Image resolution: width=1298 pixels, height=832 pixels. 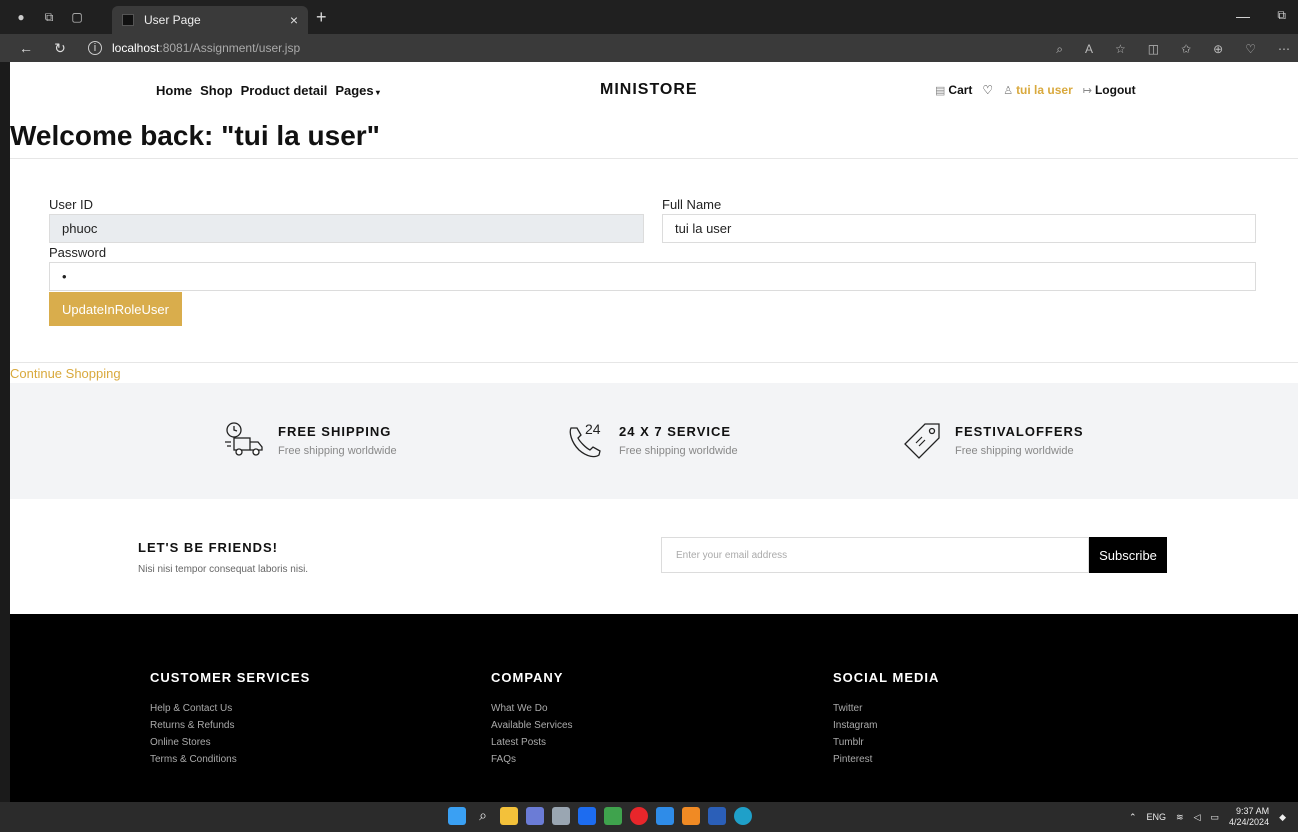 What do you see at coordinates (886, 742) in the screenshot?
I see `footer-link: Tumblr` at bounding box center [886, 742].